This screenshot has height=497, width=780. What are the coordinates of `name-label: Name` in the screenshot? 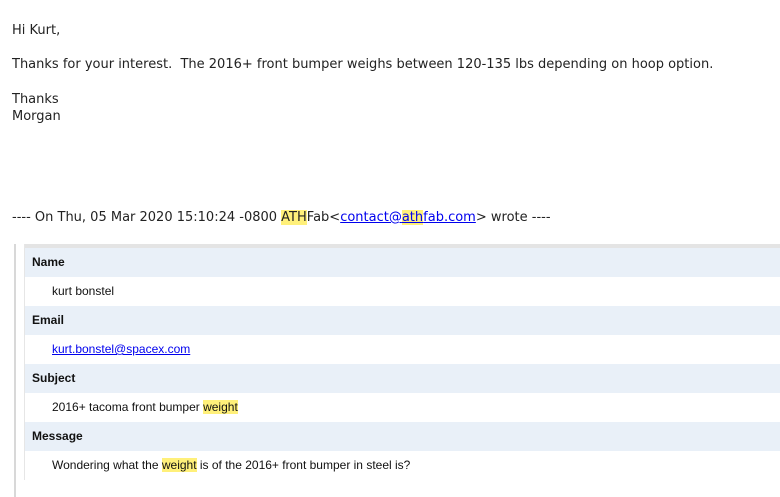 It's located at (402, 262).